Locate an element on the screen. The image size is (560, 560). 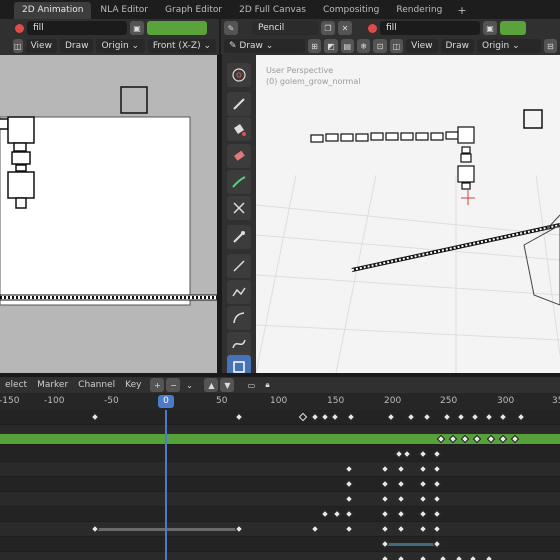
tab-graph-editor: Graph Editor is located at coordinates (193, 10).